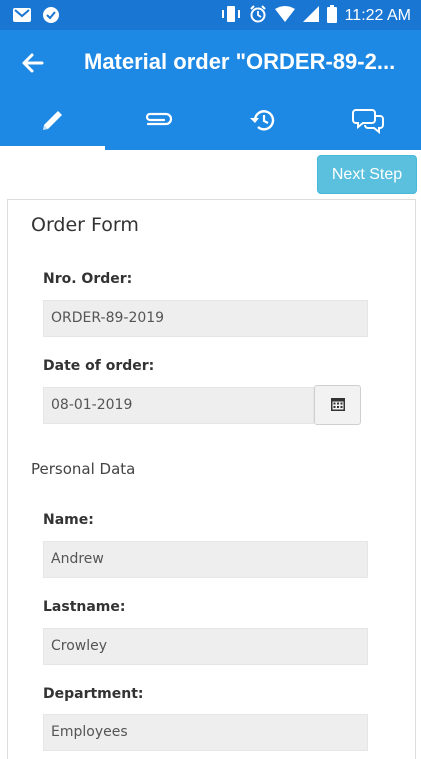 Image resolution: width=421 pixels, height=759 pixels. Describe the element at coordinates (84, 607) in the screenshot. I see `lastname-label: Lastname:` at that location.